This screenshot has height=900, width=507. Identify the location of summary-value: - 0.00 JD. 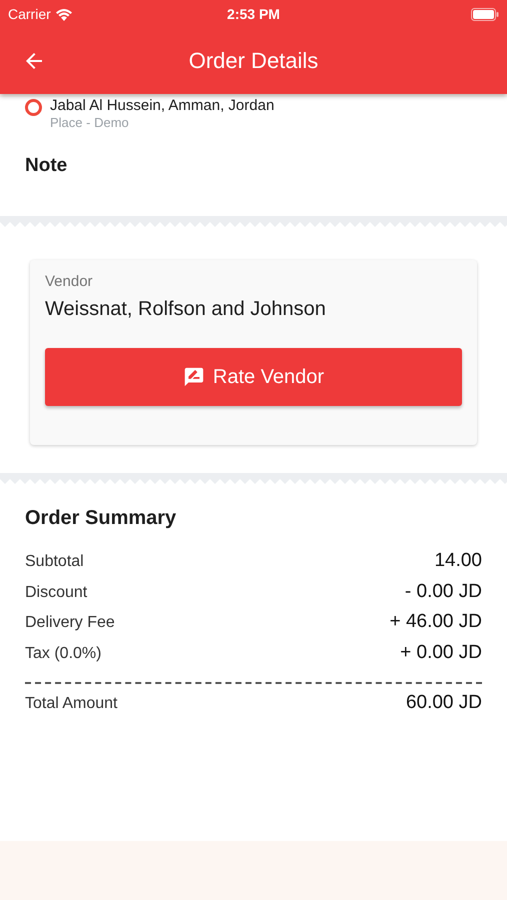
(443, 591).